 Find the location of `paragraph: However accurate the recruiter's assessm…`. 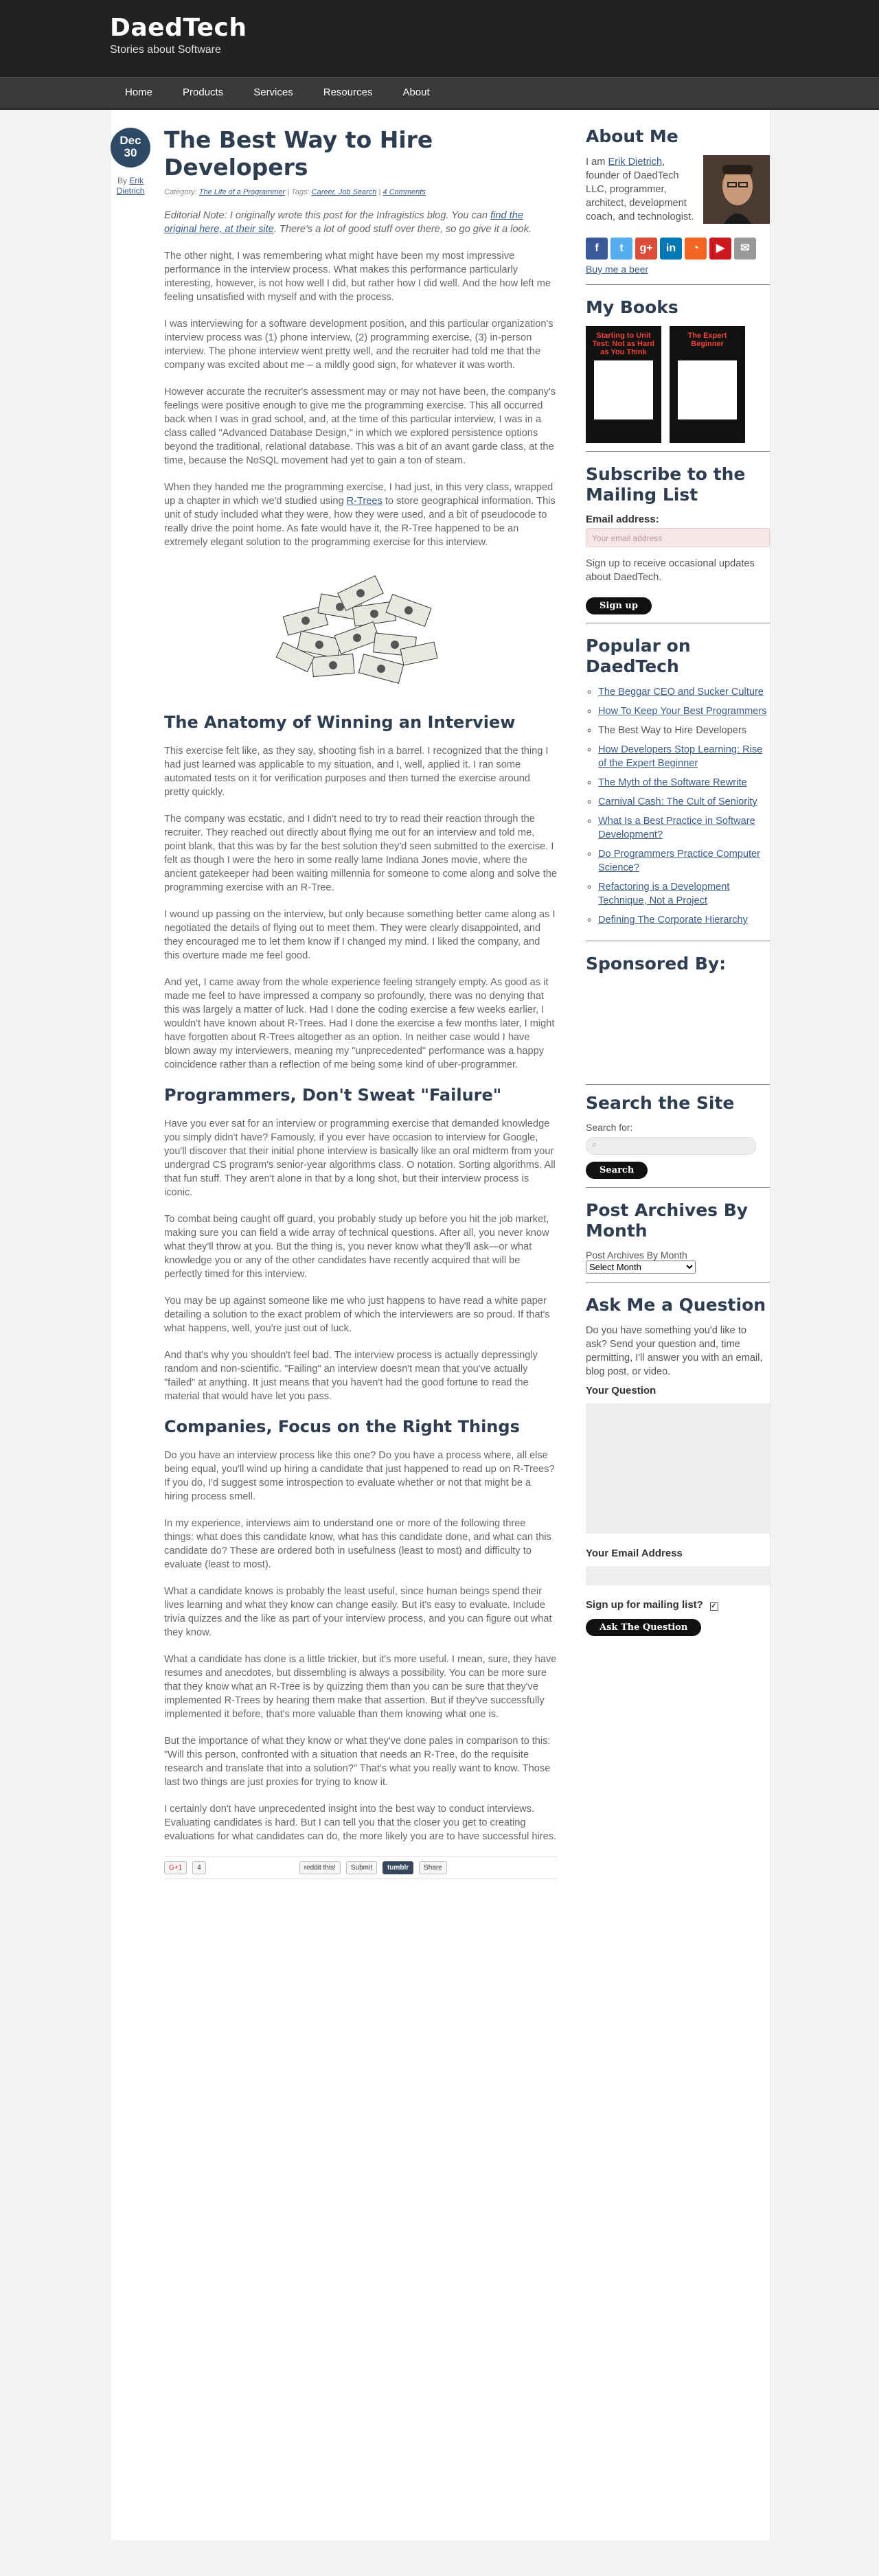

paragraph: However accurate the recruiter's assessm… is located at coordinates (360, 427).